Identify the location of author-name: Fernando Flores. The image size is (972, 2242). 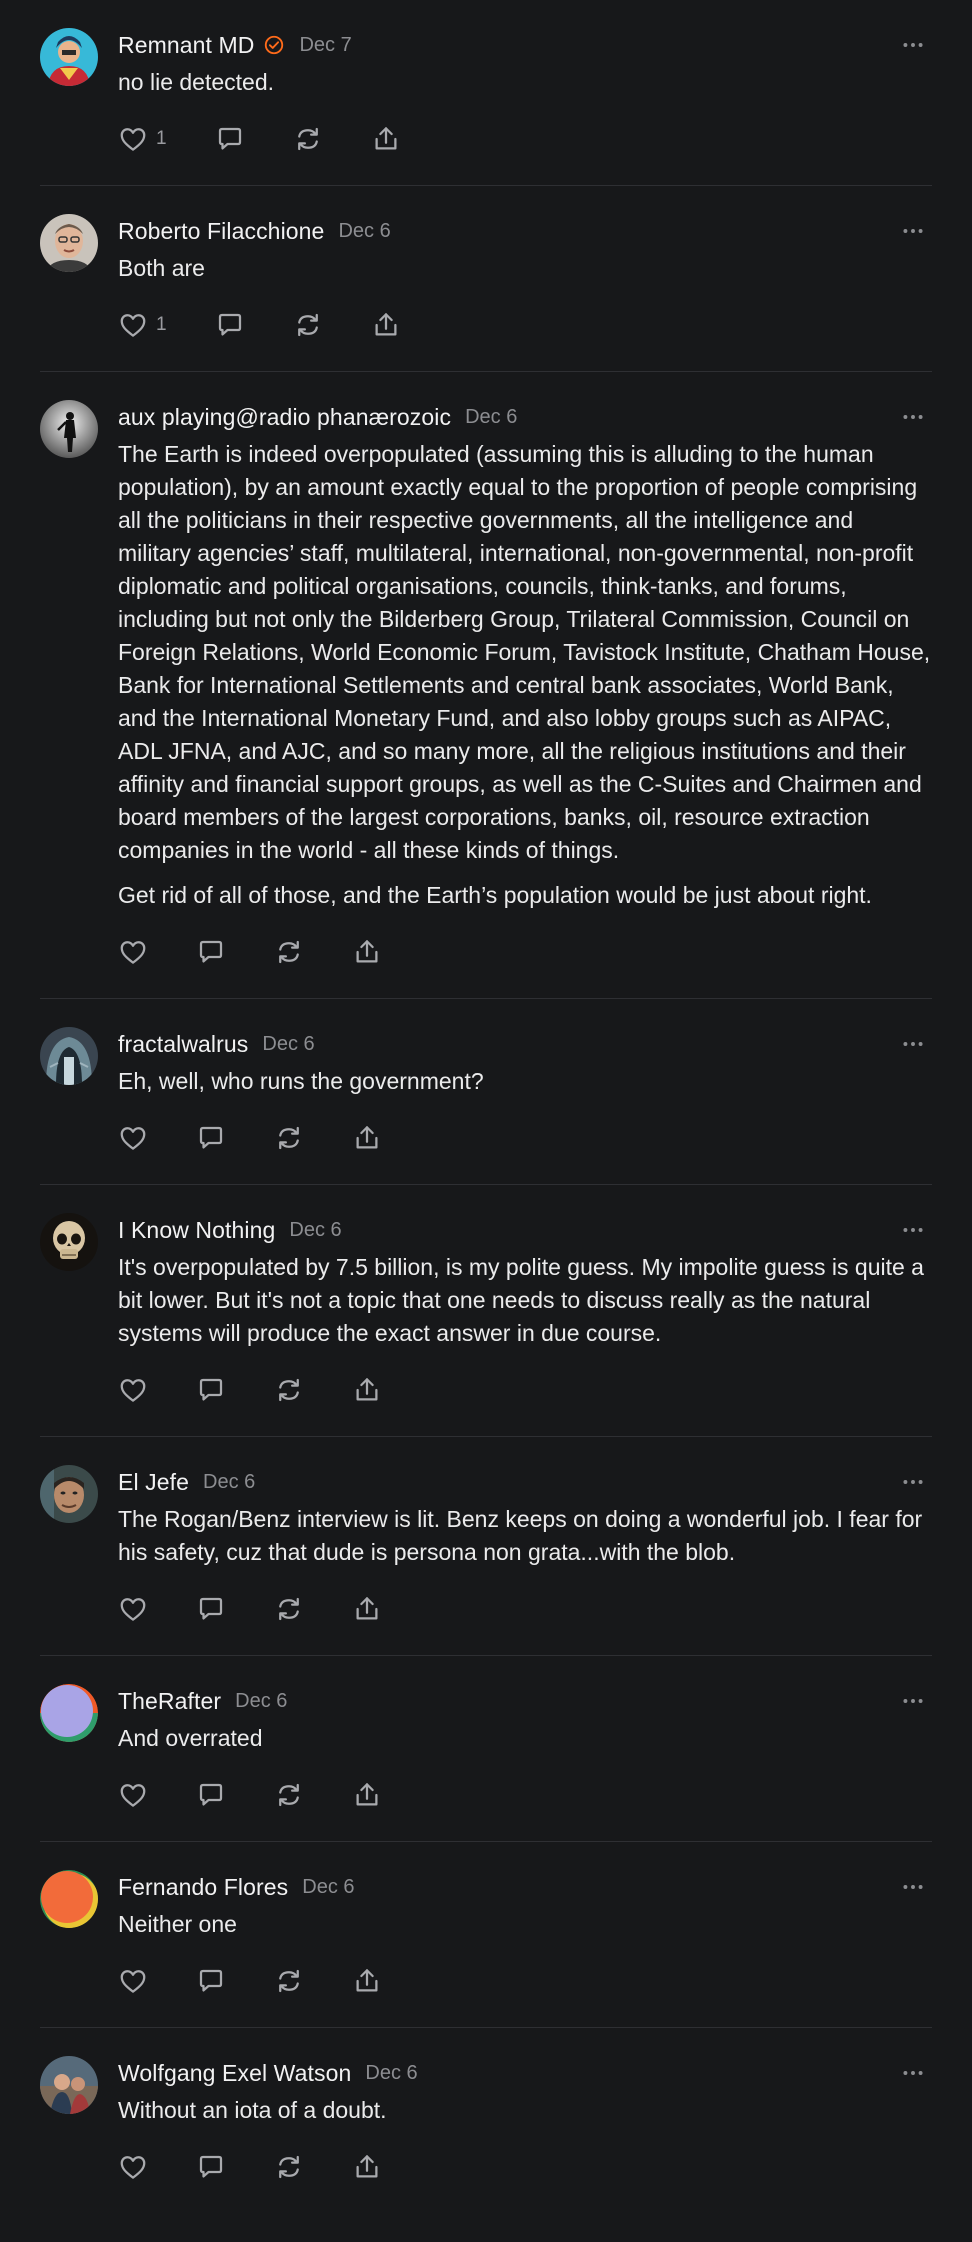
(203, 1887).